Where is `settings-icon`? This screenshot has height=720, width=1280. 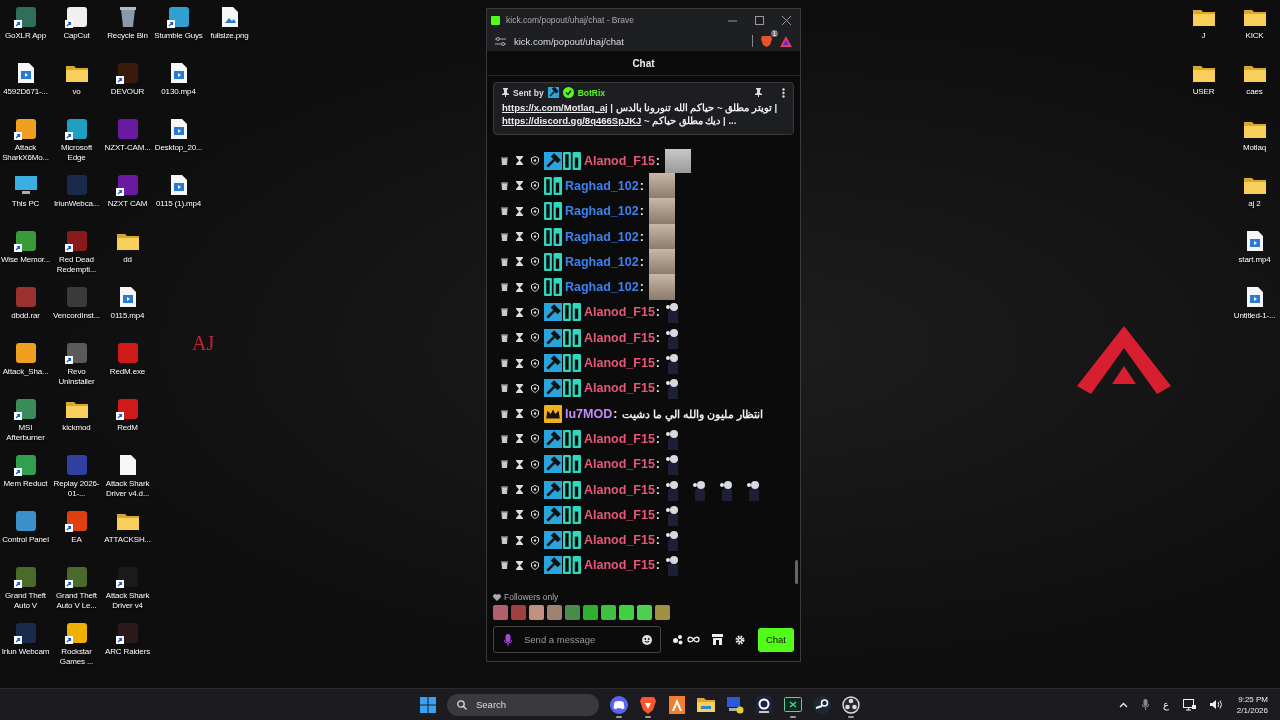
settings-icon is located at coordinates (740, 639).